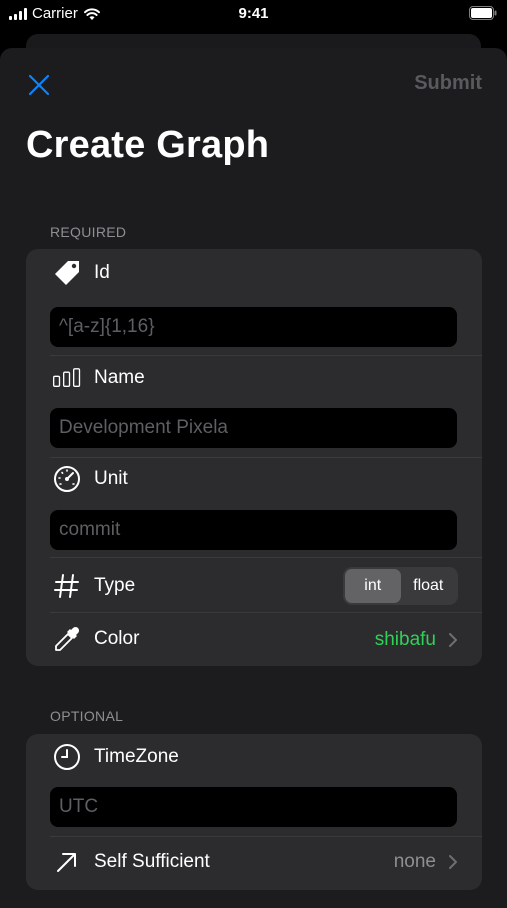  What do you see at coordinates (67, 479) in the screenshot?
I see `speedometer-icon` at bounding box center [67, 479].